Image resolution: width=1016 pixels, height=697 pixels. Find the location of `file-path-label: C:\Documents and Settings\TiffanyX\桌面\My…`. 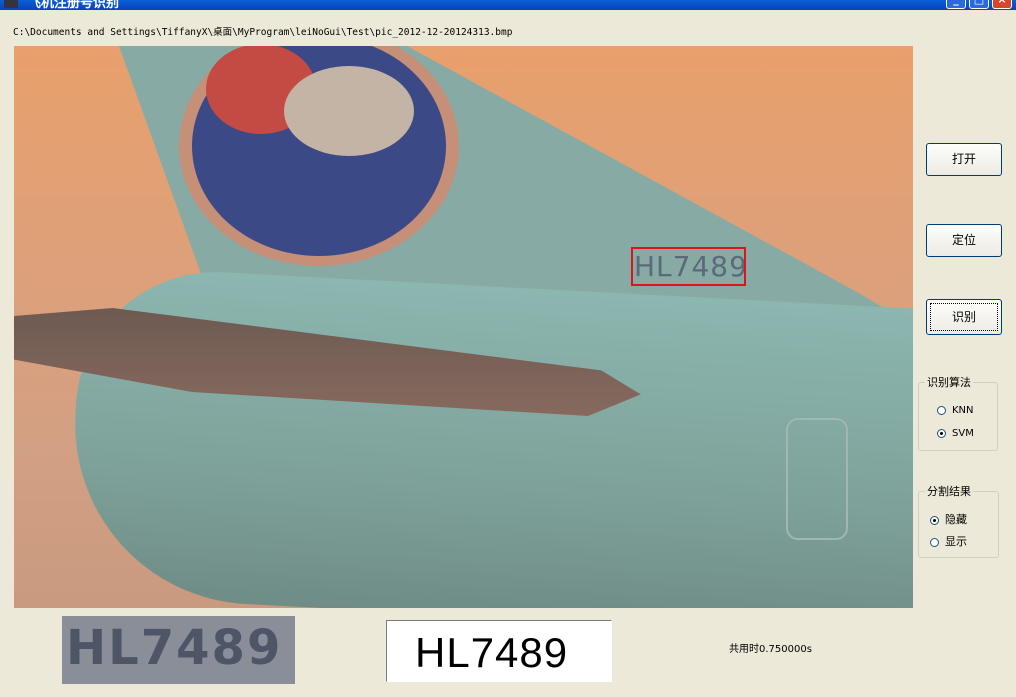

file-path-label: C:\Documents and Settings\TiffanyX\桌面\My… is located at coordinates (263, 32).